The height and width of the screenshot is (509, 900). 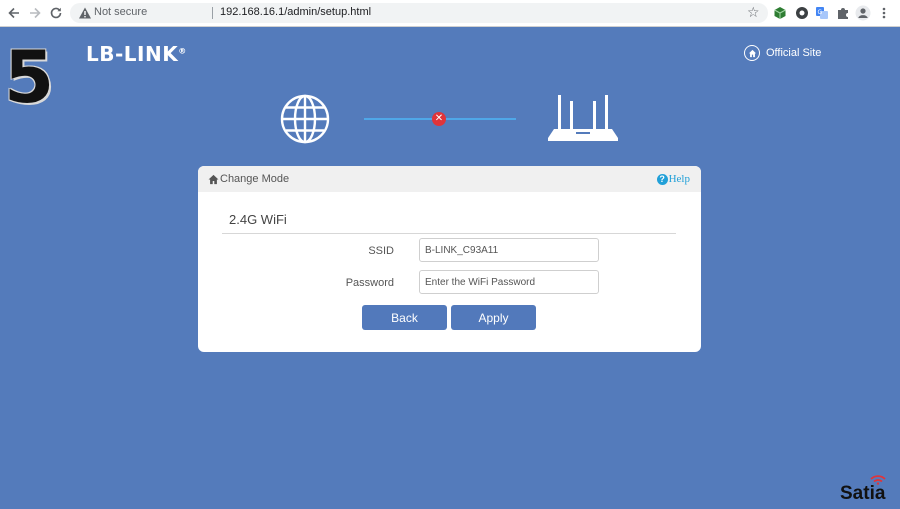 What do you see at coordinates (794, 53) in the screenshot?
I see `official-site-label: Official Site` at bounding box center [794, 53].